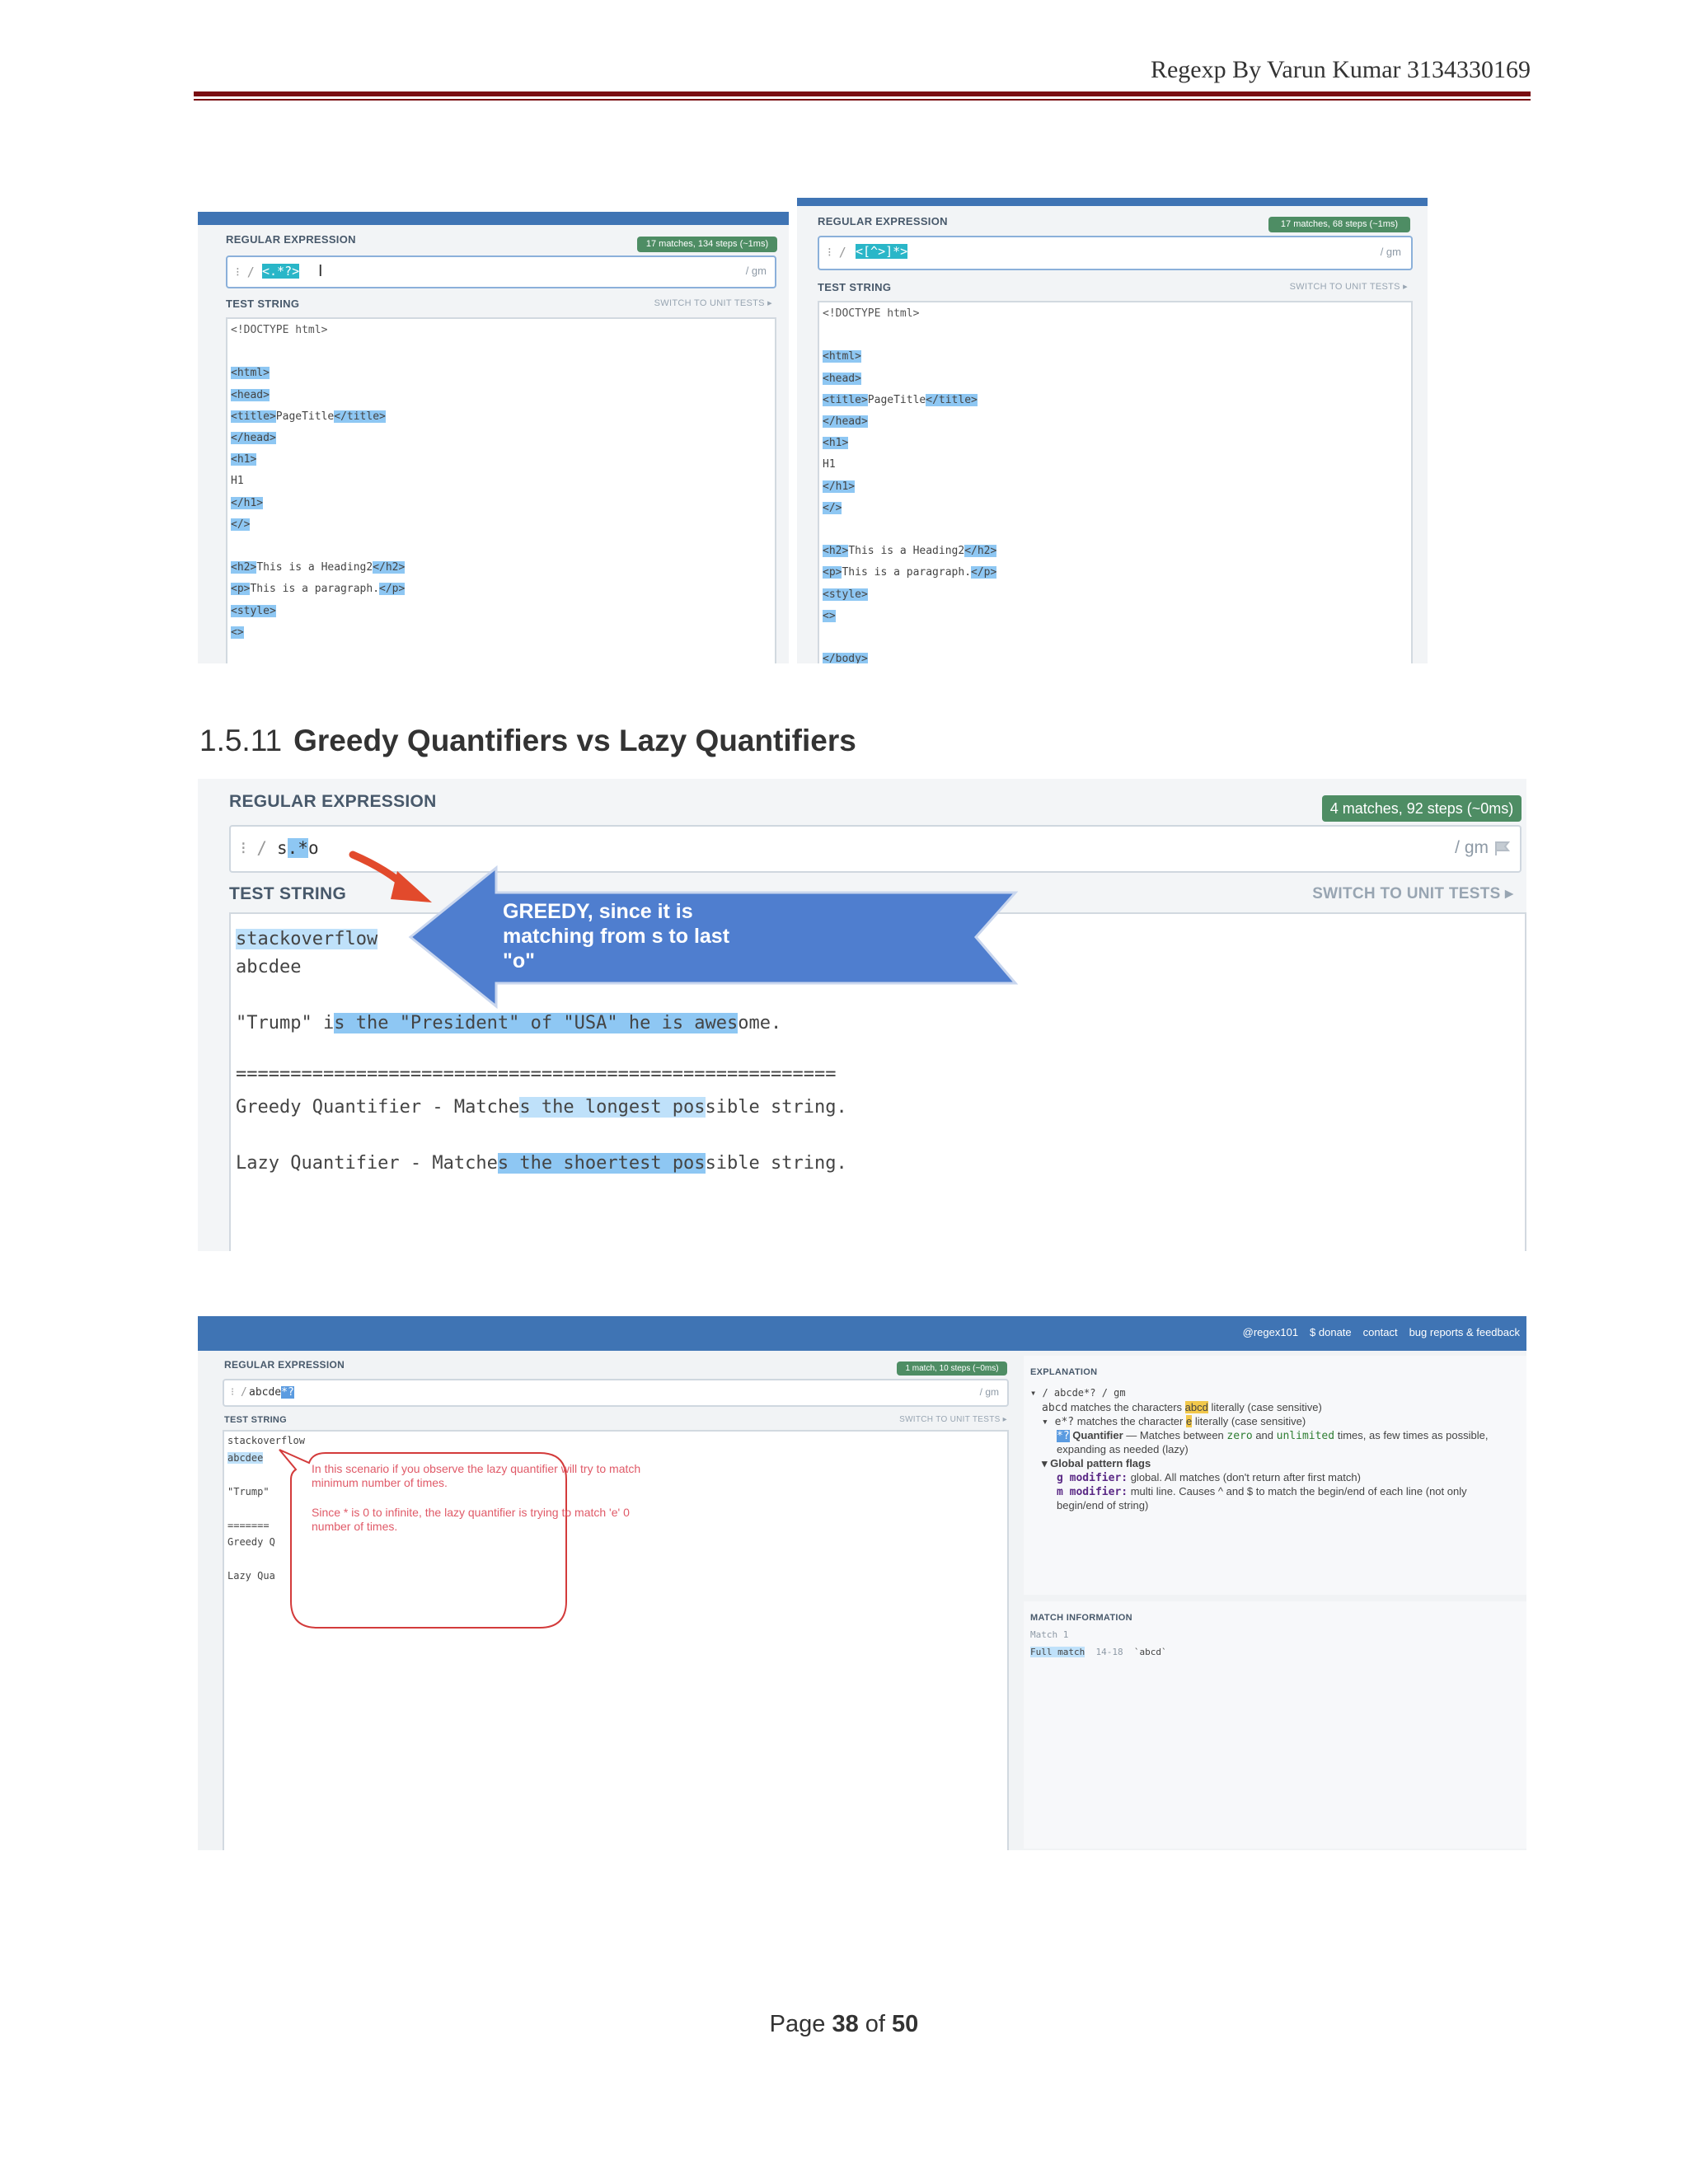 The image size is (1688, 2184). What do you see at coordinates (1502, 848) in the screenshot?
I see `flag-icon` at bounding box center [1502, 848].